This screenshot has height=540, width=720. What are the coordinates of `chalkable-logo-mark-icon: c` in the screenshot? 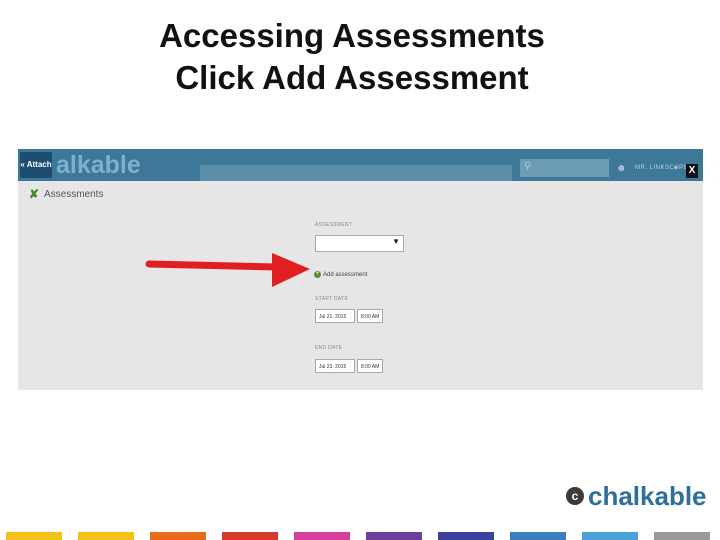 It's located at (575, 496).